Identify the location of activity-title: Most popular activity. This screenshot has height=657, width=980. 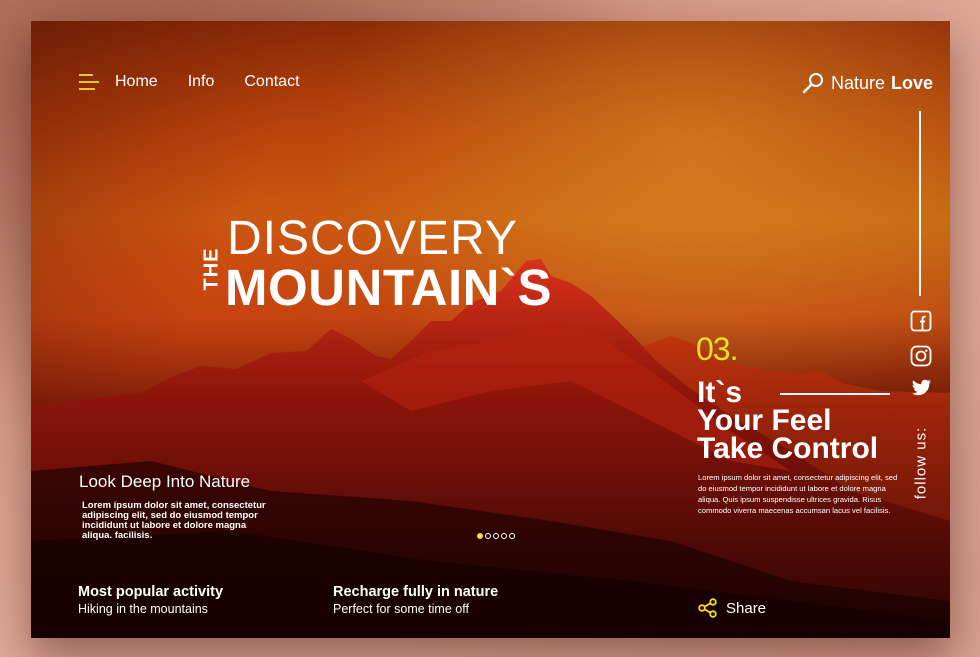
(151, 592).